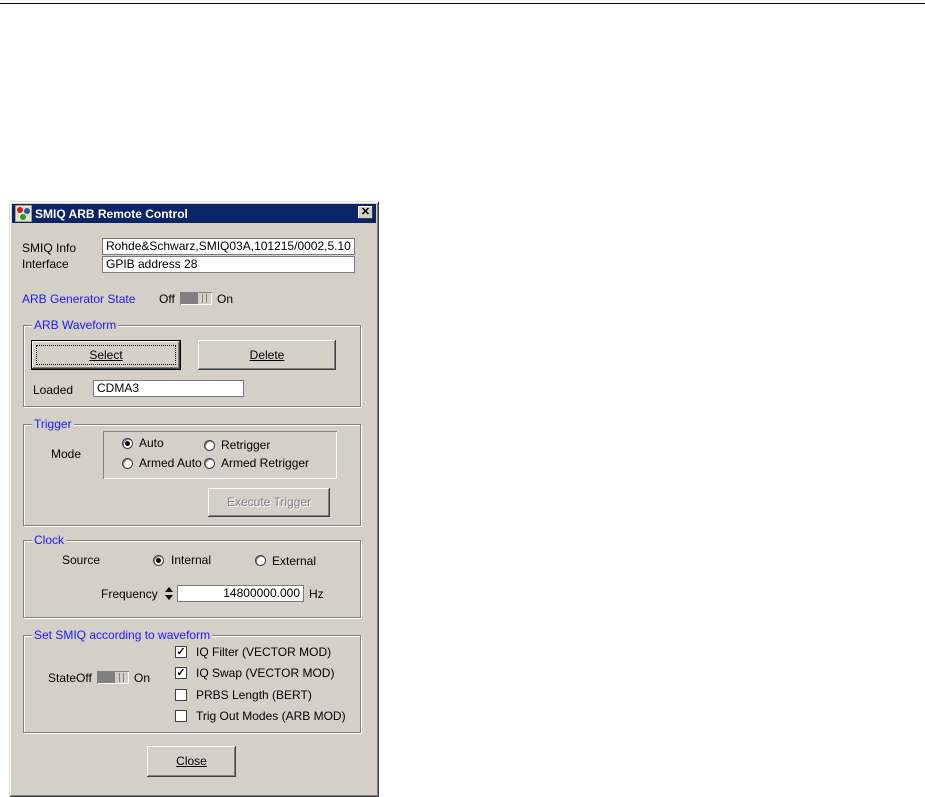 The image size is (925, 797). I want to click on arb-state-on-label: On, so click(225, 299).